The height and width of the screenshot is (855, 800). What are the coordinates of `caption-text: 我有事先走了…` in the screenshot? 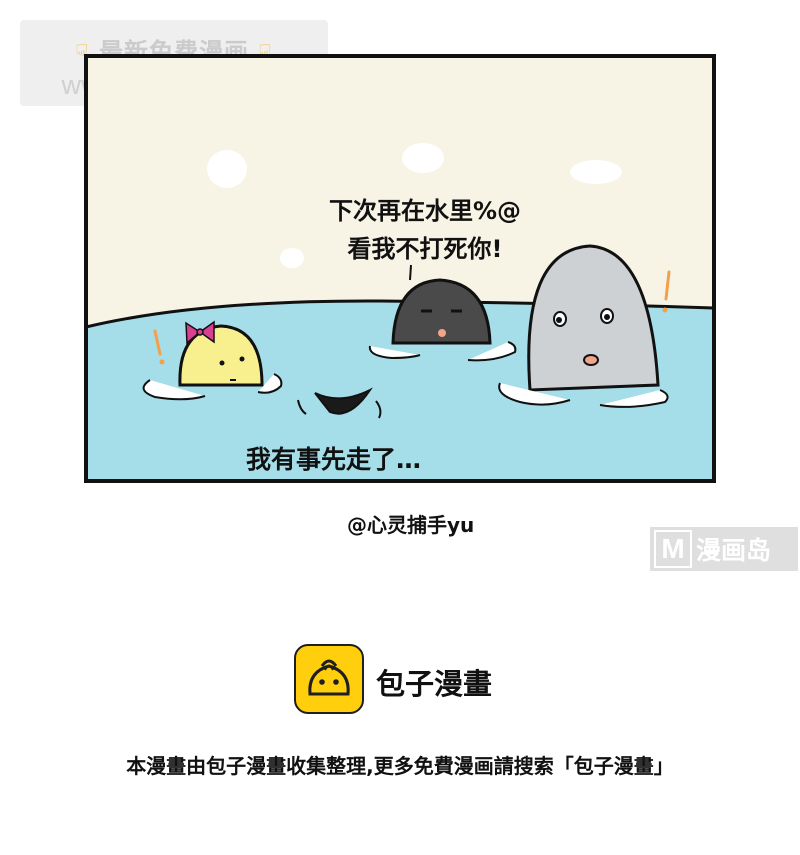 It's located at (334, 459).